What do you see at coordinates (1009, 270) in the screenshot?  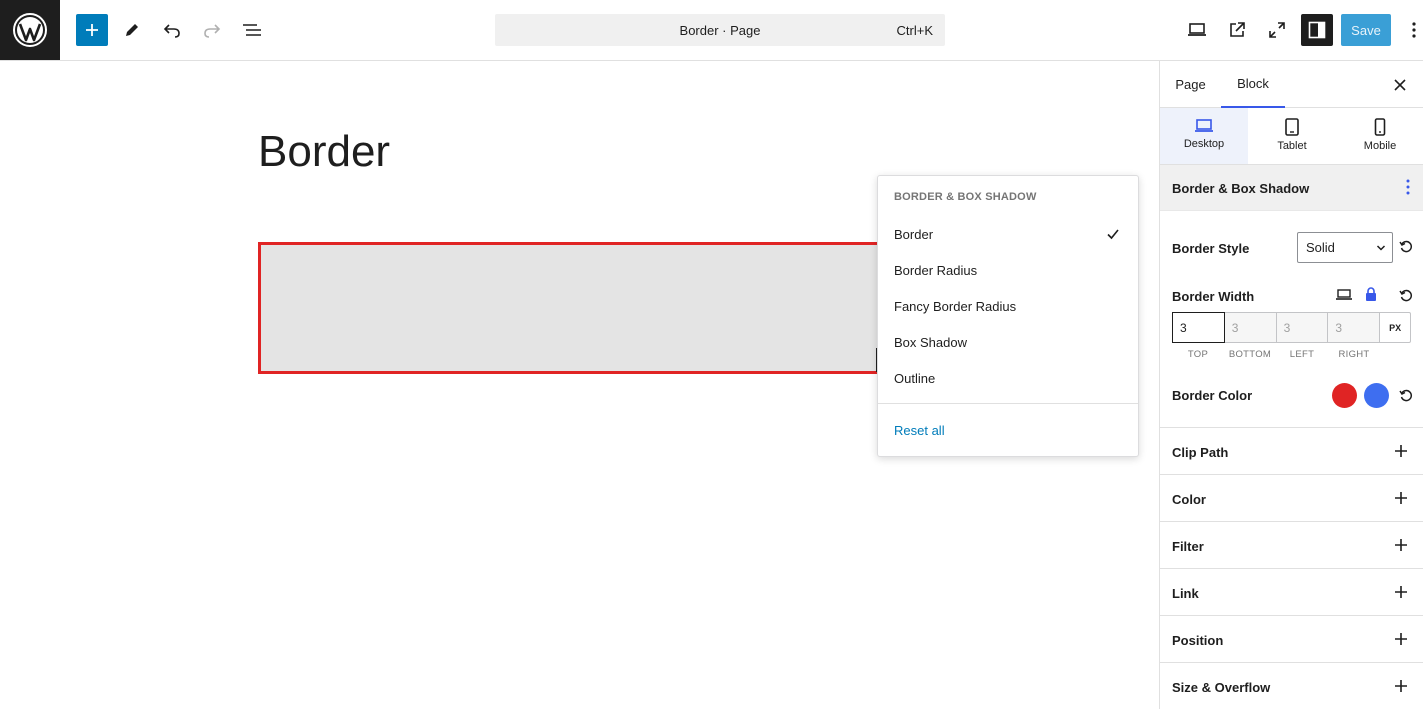 I see `menu-item-border-radius: Border Radius` at bounding box center [1009, 270].